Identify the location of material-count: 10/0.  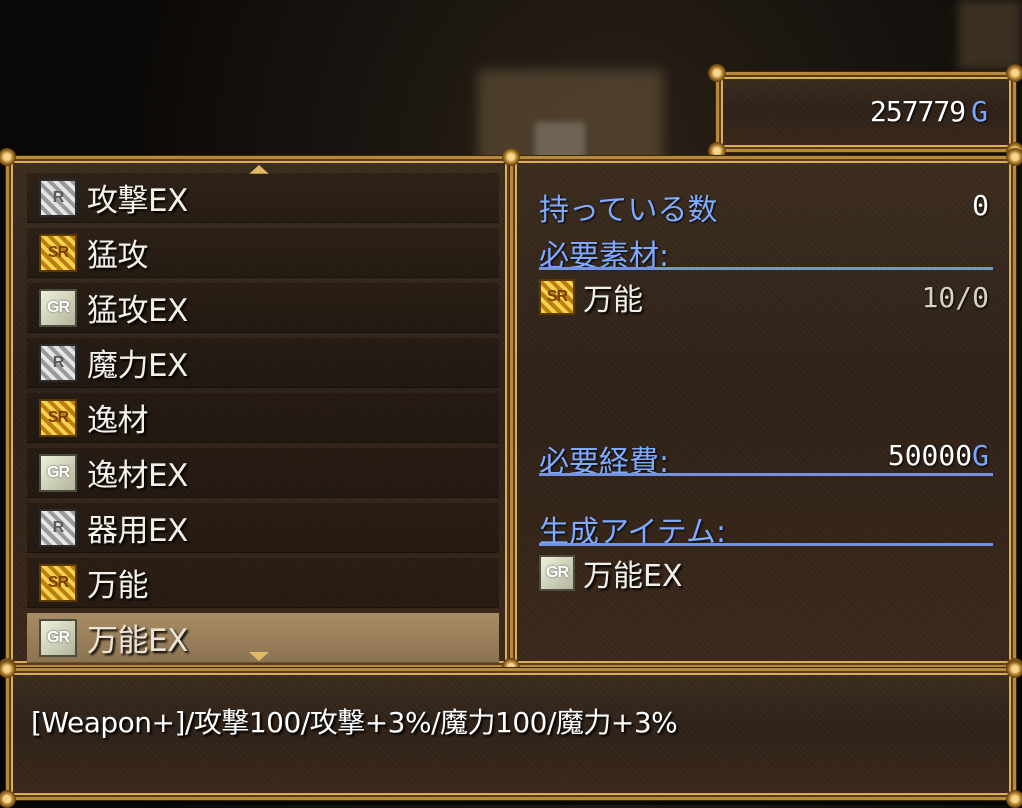
(955, 297).